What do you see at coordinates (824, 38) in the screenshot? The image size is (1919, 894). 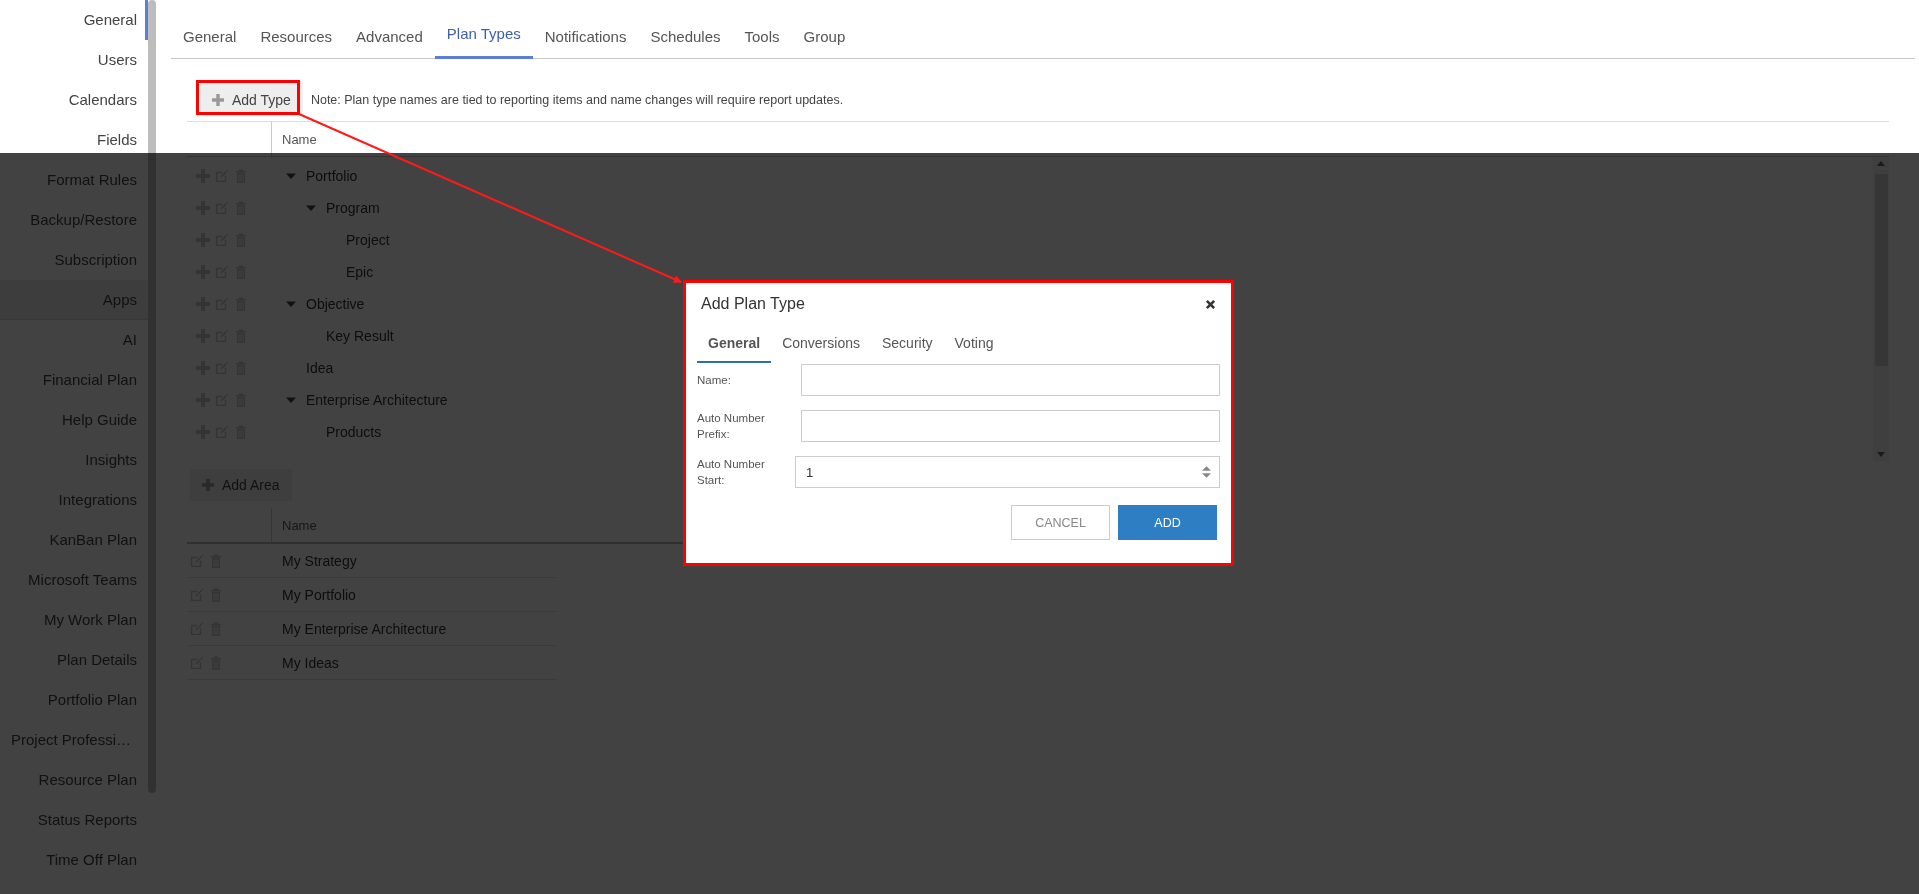 I see `tab: Group` at bounding box center [824, 38].